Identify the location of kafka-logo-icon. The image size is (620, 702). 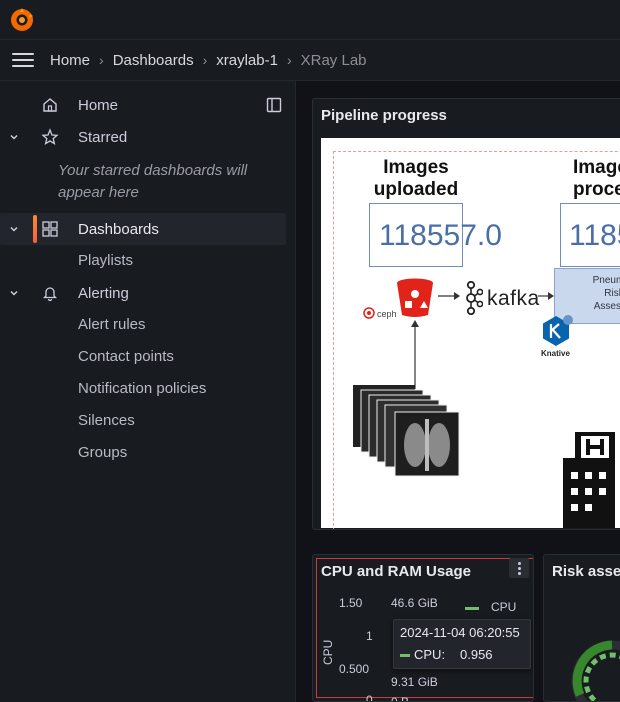
(474, 298).